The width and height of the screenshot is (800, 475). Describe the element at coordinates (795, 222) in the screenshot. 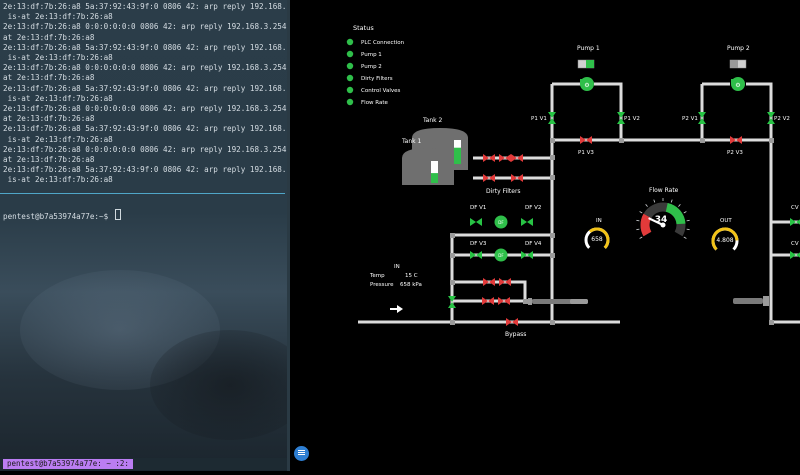

I see `valve-cv-top` at that location.